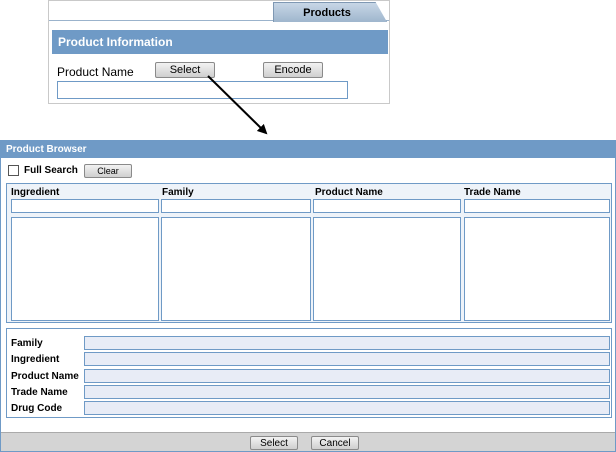  I want to click on tab-strip: Products, so click(219, 11).